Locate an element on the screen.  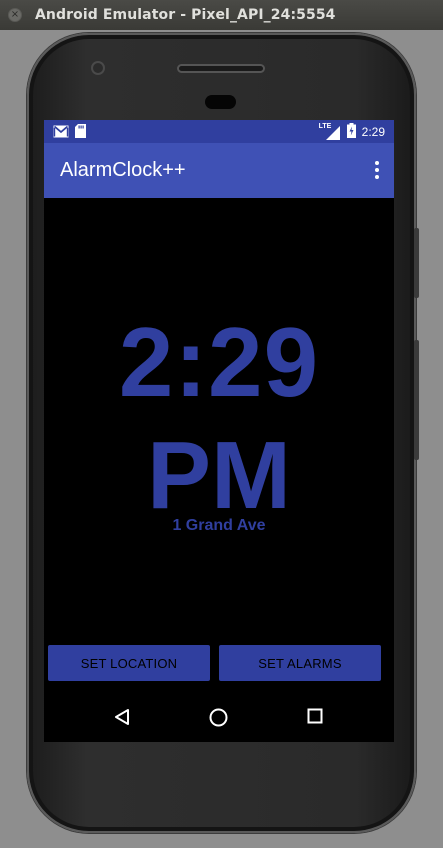
battery-icon is located at coordinates (351, 132).